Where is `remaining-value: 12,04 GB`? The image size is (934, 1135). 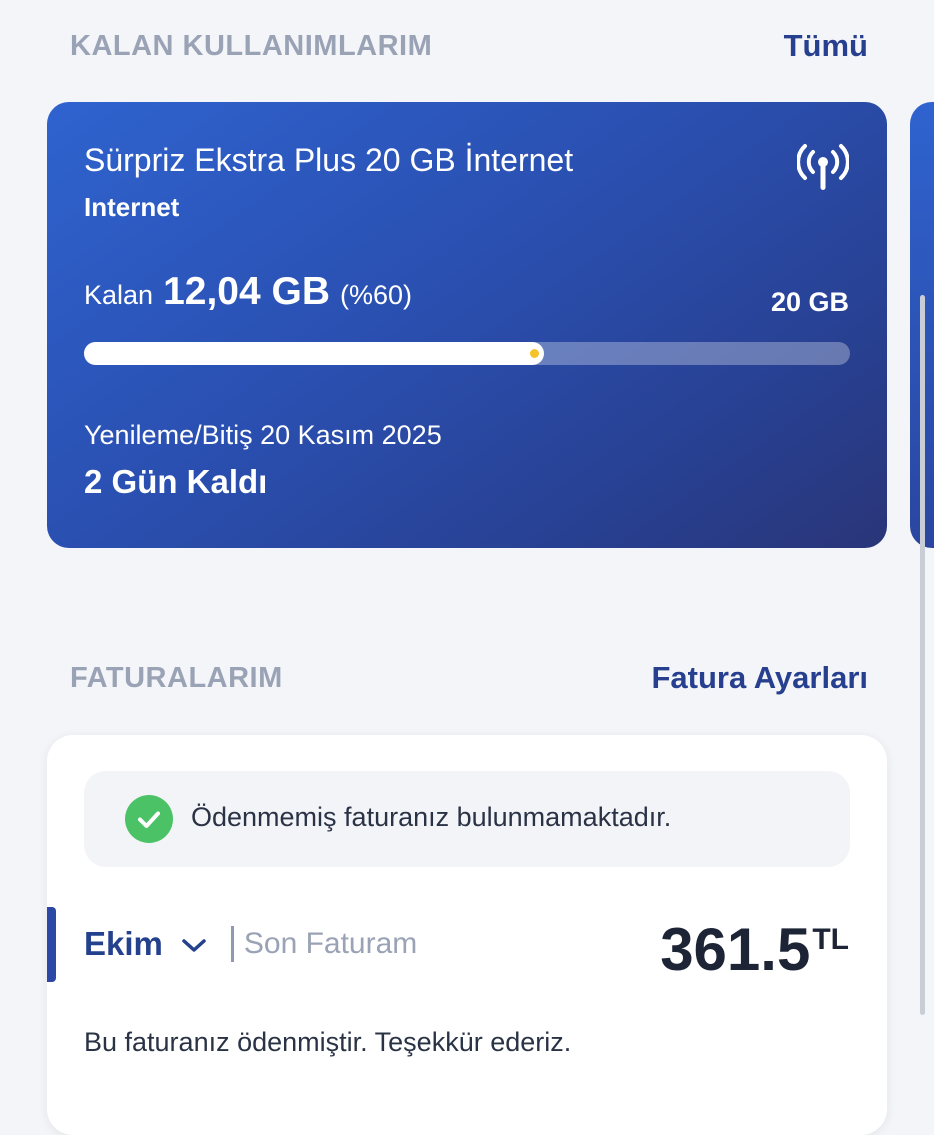 remaining-value: 12,04 GB is located at coordinates (246, 291).